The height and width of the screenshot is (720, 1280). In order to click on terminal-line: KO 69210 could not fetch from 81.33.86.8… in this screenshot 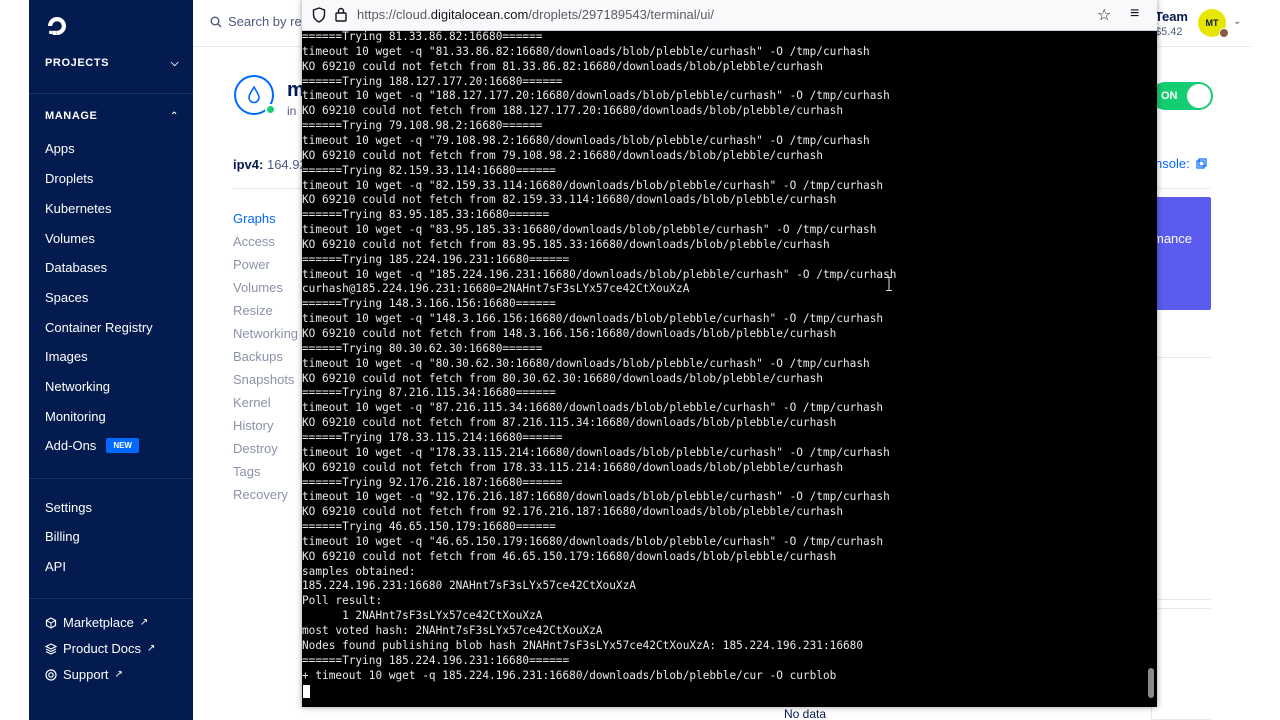, I will do `click(562, 66)`.